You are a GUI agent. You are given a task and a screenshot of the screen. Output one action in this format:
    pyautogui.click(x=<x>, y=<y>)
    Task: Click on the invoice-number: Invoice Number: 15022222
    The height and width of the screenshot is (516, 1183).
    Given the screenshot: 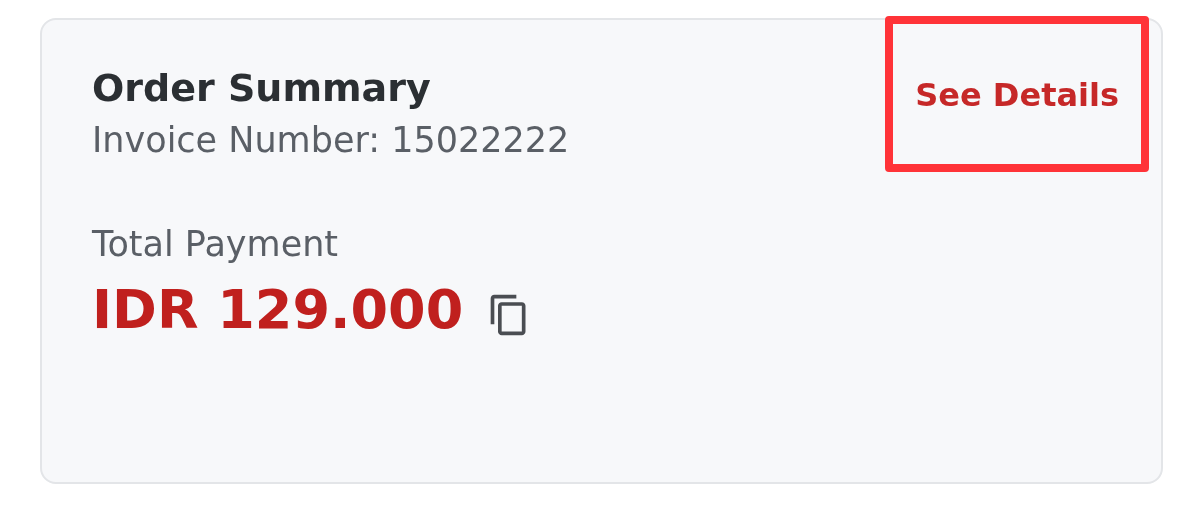 What is the action you would take?
    pyautogui.click(x=331, y=140)
    